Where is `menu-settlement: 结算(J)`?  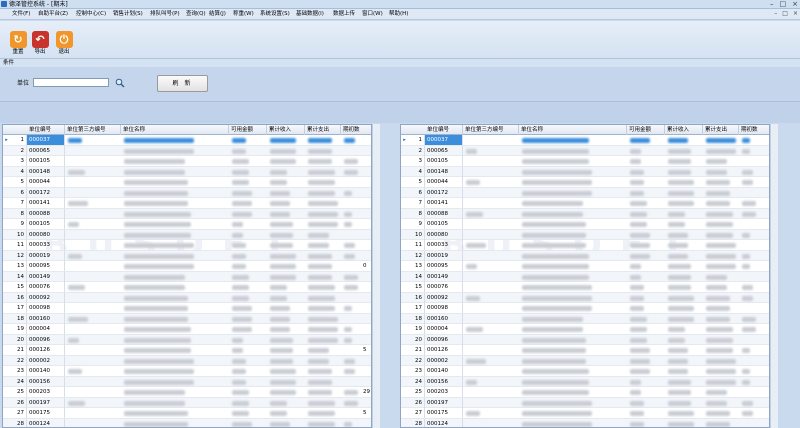 menu-settlement: 结算(J) is located at coordinates (217, 14).